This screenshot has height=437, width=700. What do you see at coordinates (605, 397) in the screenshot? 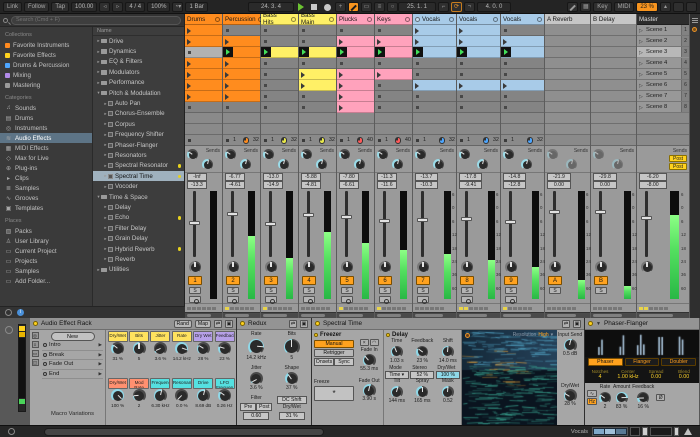
I see `phaser-rate-knob` at bounding box center [605, 397].